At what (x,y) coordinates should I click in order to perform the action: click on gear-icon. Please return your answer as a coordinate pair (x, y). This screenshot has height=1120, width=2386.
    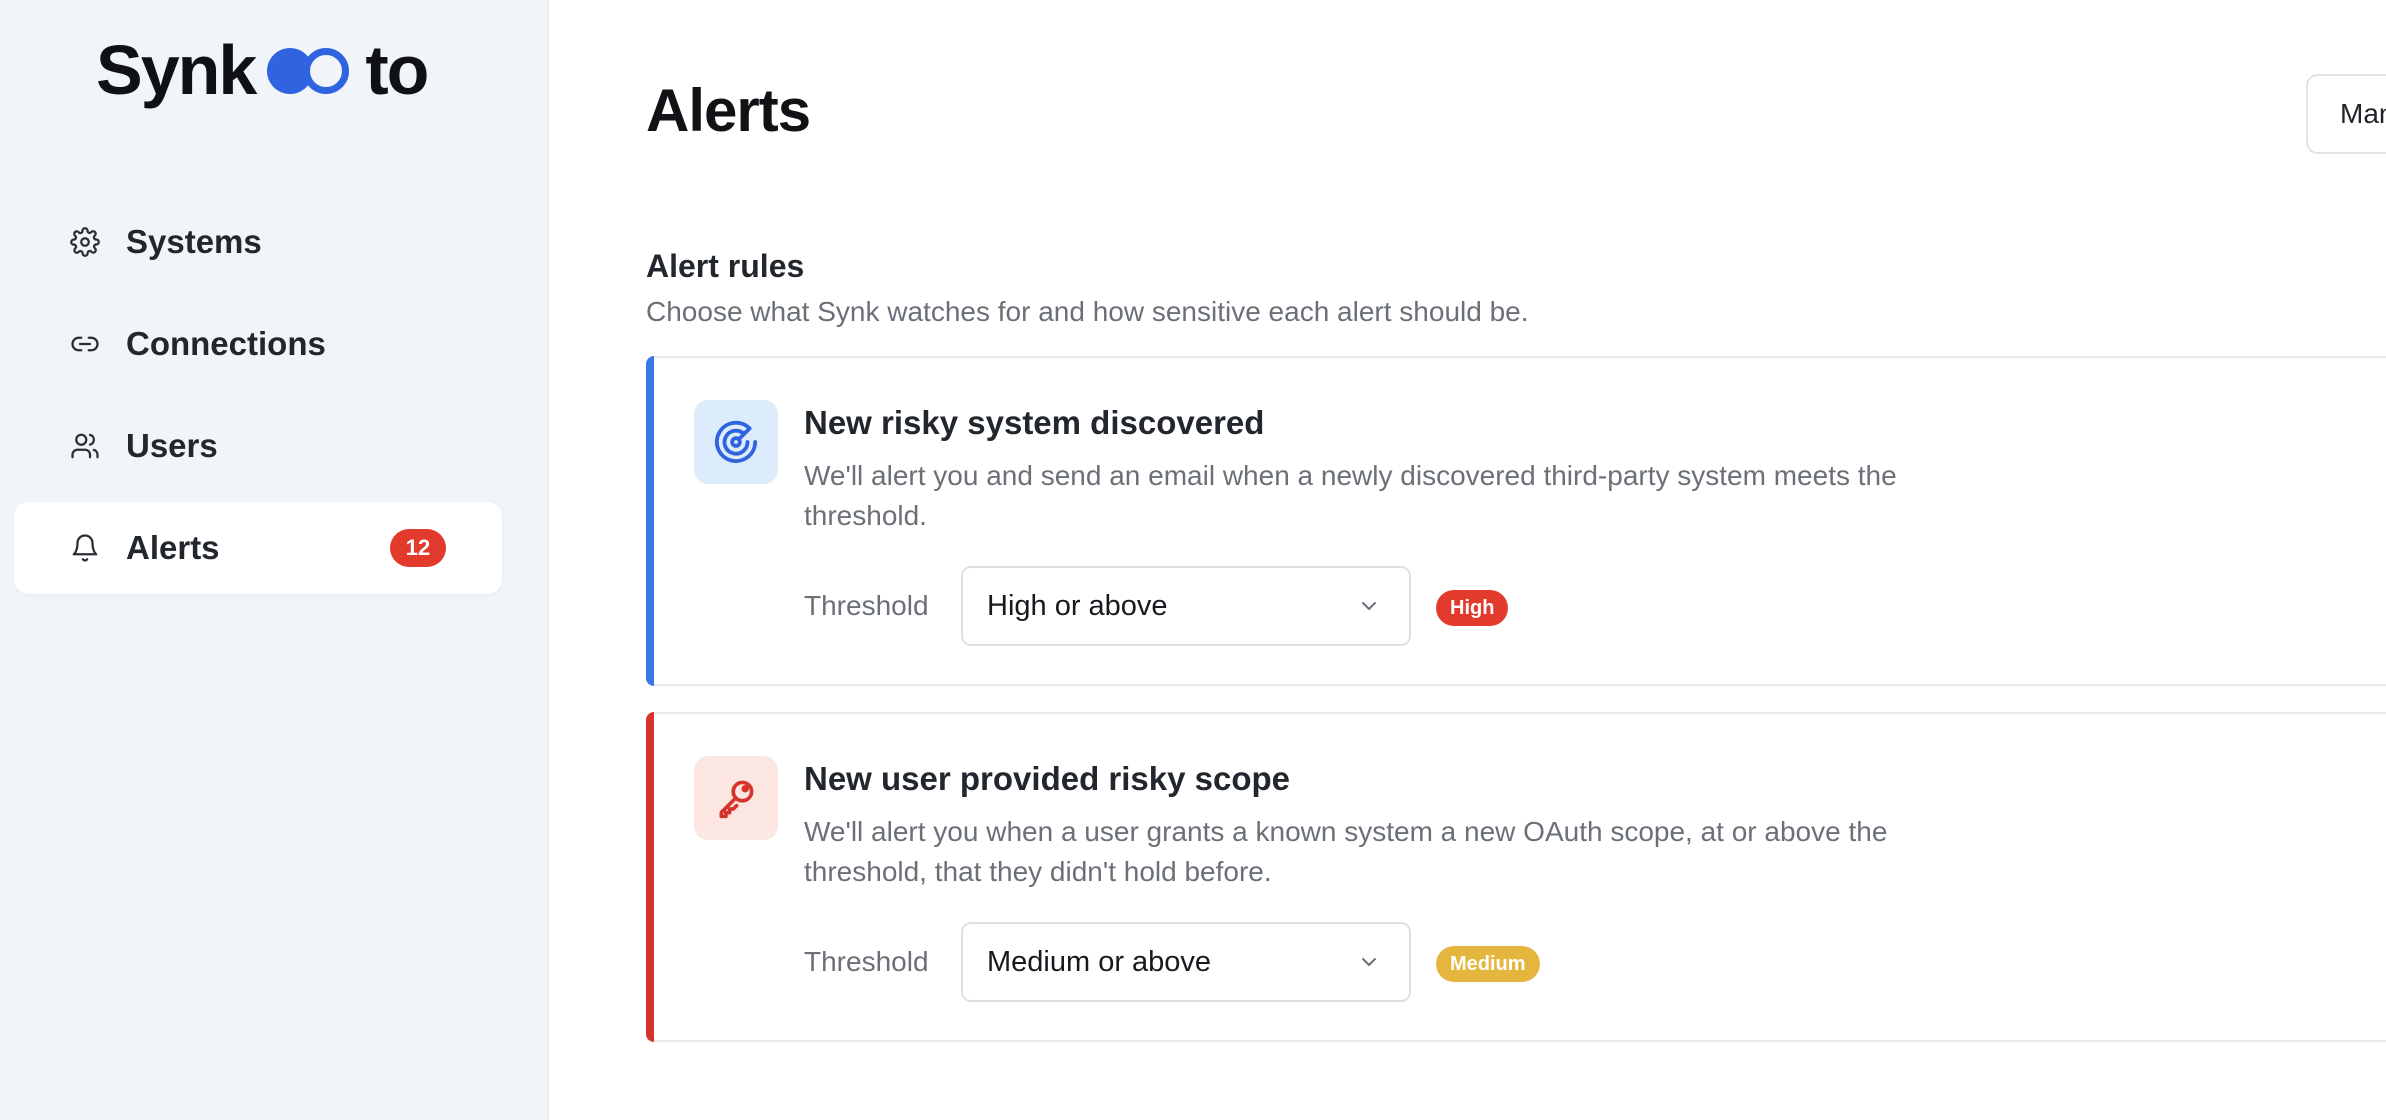
    Looking at the image, I should click on (85, 242).